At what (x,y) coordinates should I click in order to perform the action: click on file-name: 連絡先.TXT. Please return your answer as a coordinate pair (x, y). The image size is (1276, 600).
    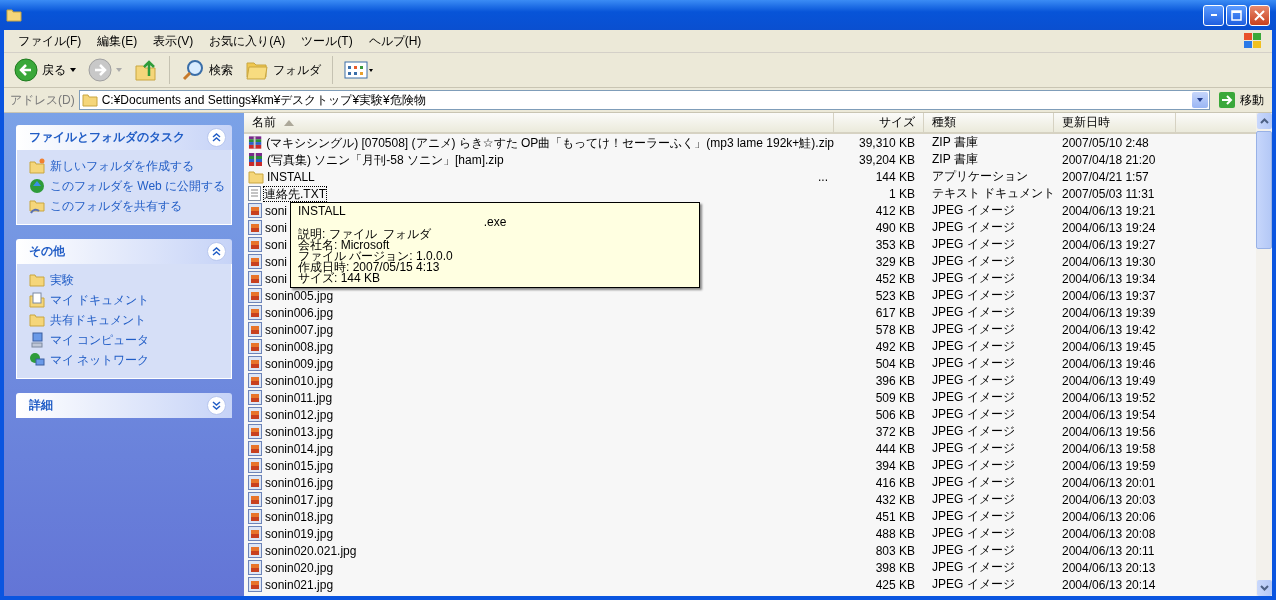
    Looking at the image, I should click on (295, 193).